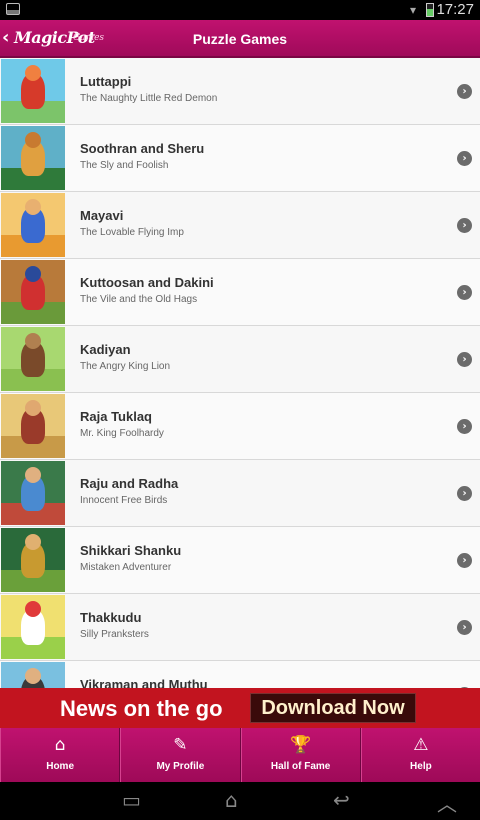 The image size is (480, 820). I want to click on wifi-icon: ▾, so click(413, 10).